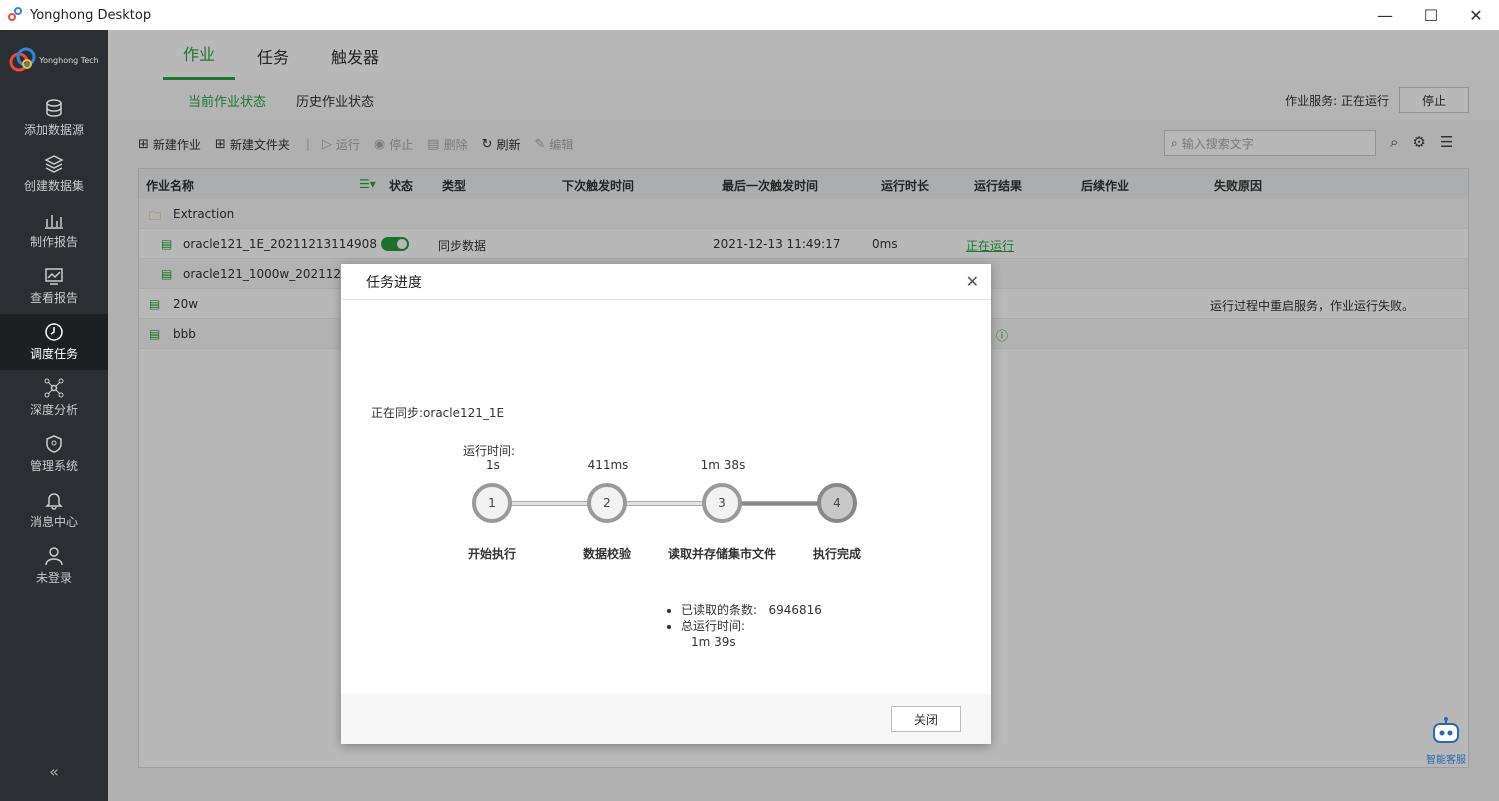 The width and height of the screenshot is (1499, 801). Describe the element at coordinates (53, 354) in the screenshot. I see `sidebar-item-label: 调度任务` at that location.